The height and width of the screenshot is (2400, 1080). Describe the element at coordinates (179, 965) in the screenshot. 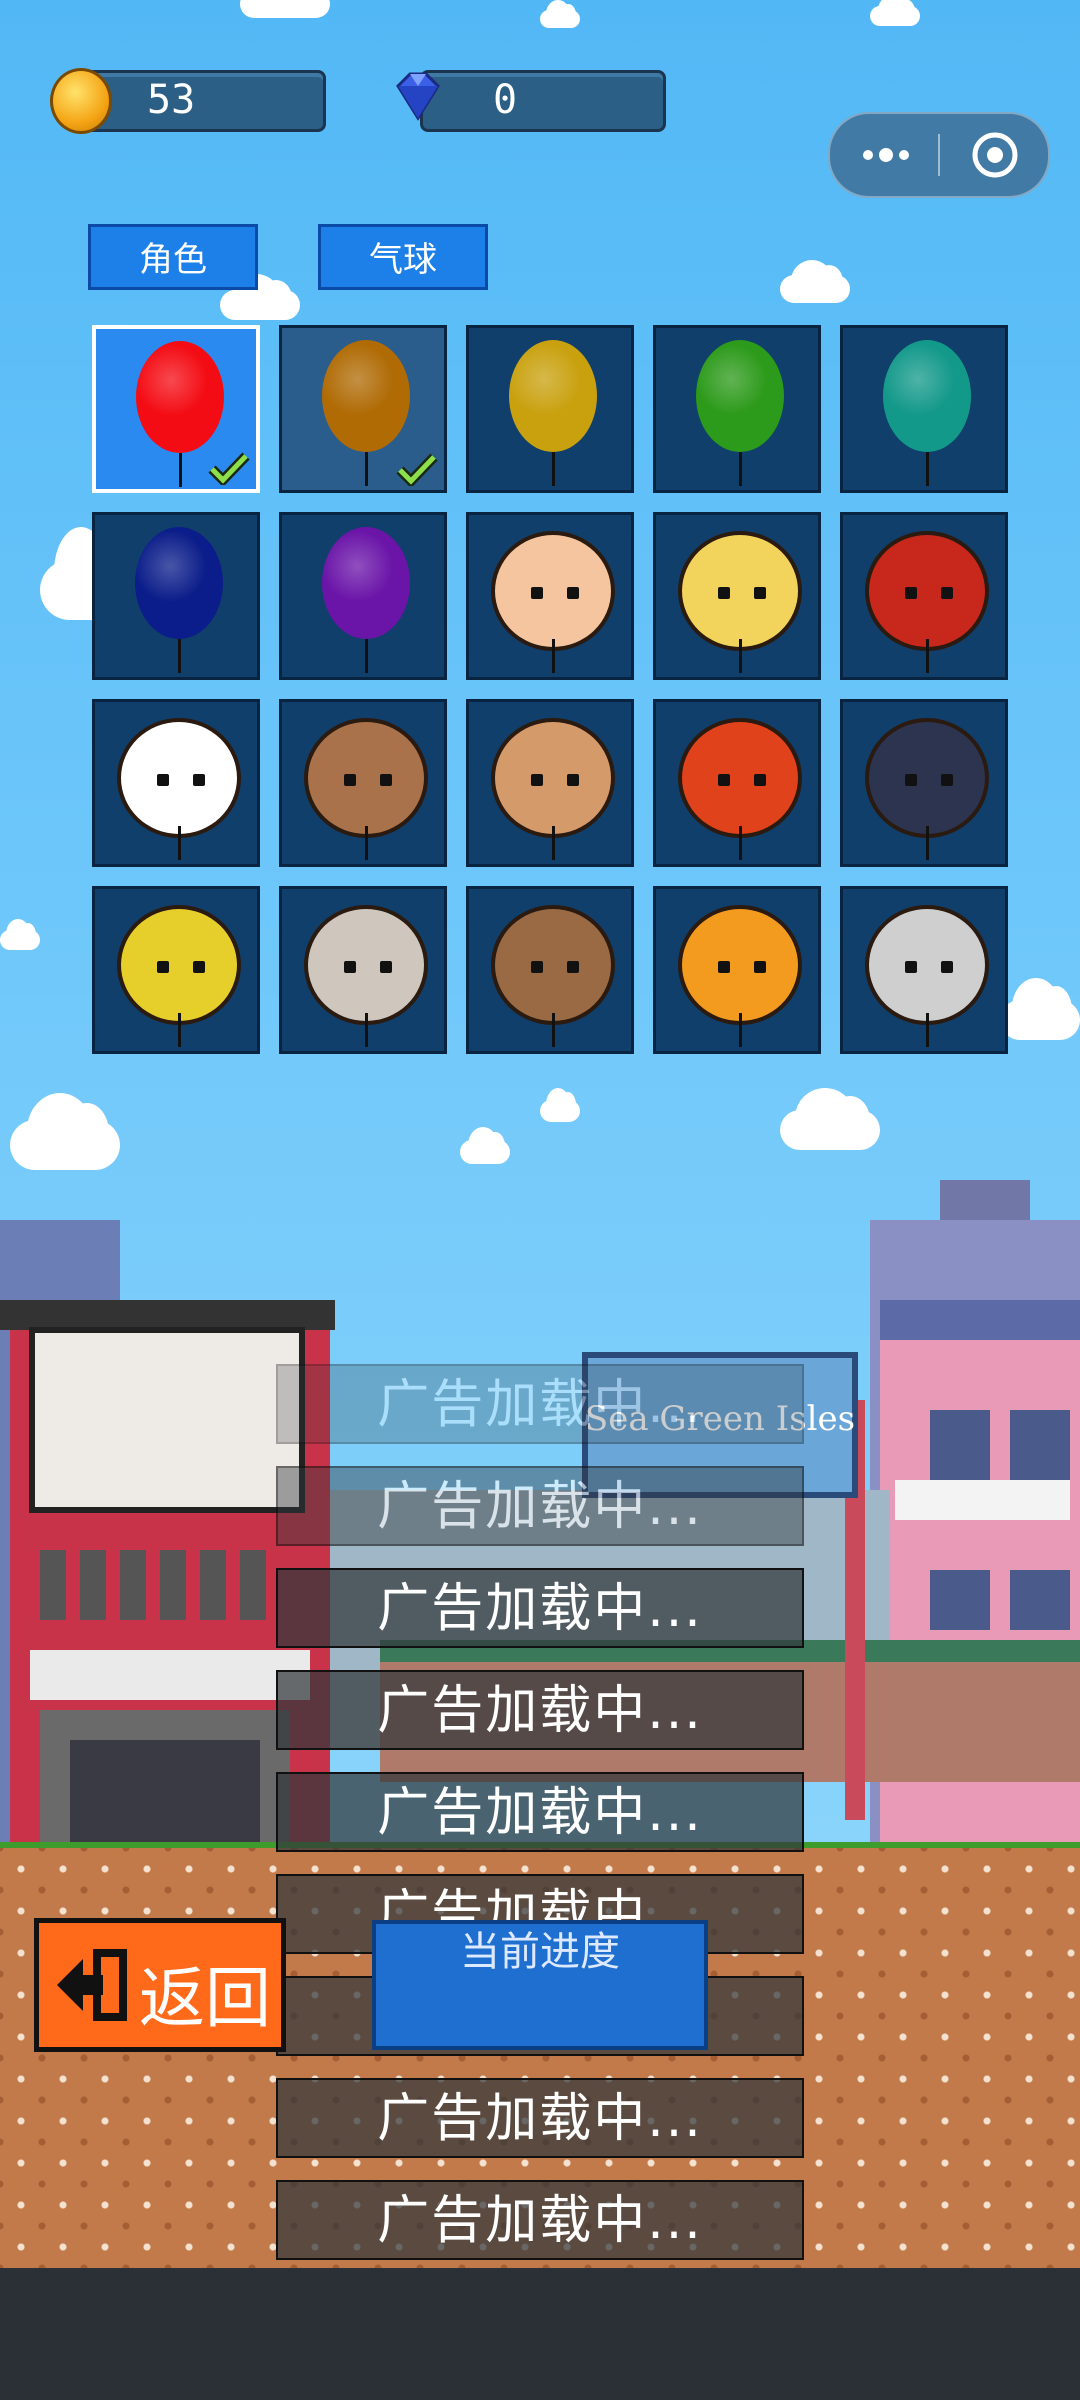

I see `duck-balloon-icon` at that location.